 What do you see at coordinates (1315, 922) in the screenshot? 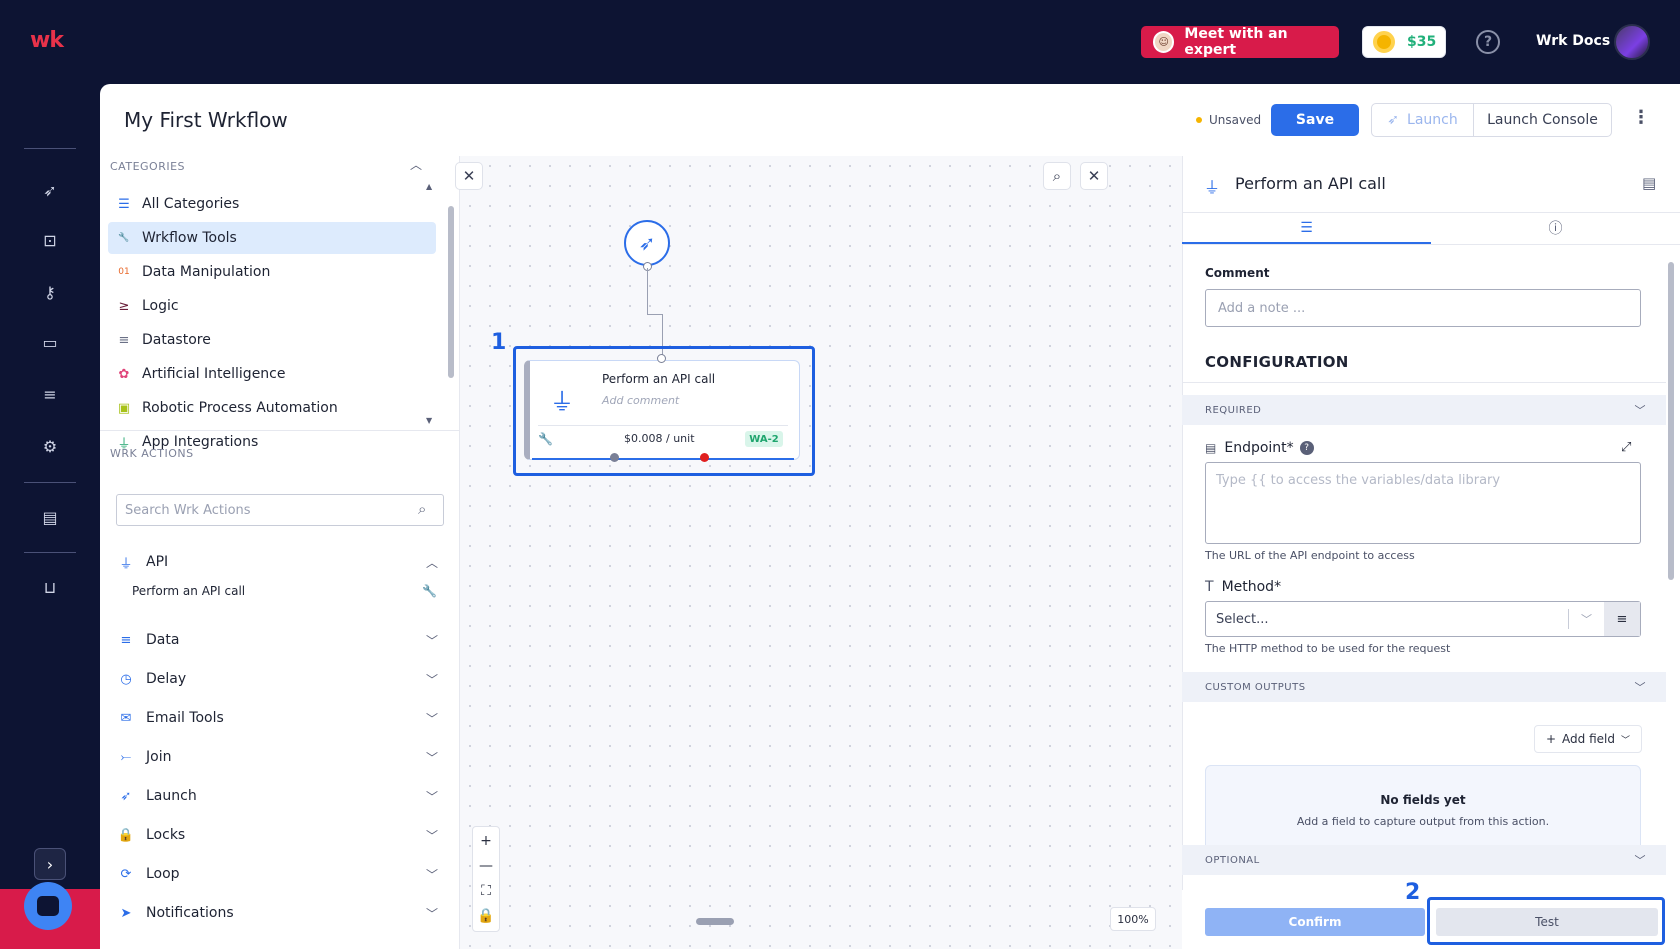
I see `confirm-button: Confirm` at bounding box center [1315, 922].